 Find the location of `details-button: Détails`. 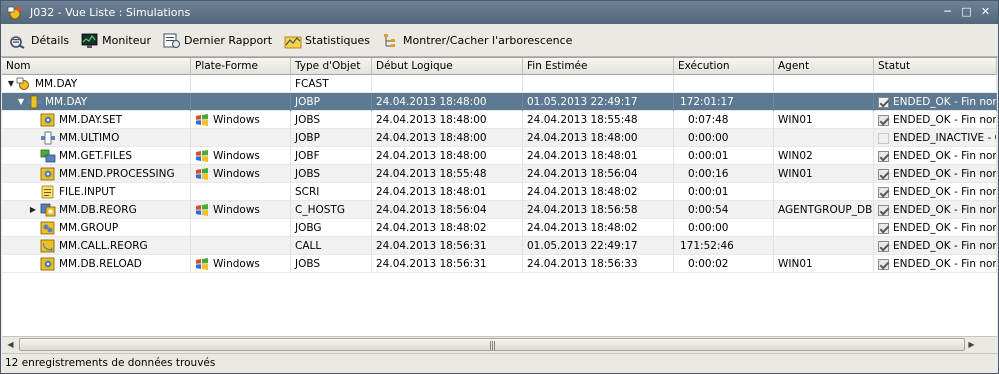

details-button: Détails is located at coordinates (39, 41).